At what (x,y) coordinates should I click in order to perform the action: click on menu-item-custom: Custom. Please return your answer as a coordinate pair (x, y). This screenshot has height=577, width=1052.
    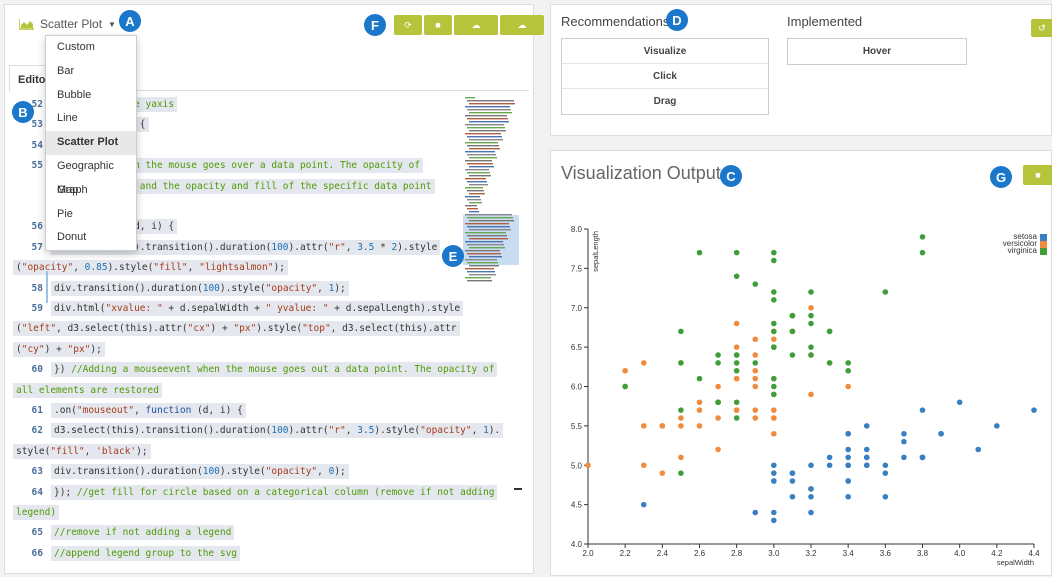
    Looking at the image, I should click on (91, 48).